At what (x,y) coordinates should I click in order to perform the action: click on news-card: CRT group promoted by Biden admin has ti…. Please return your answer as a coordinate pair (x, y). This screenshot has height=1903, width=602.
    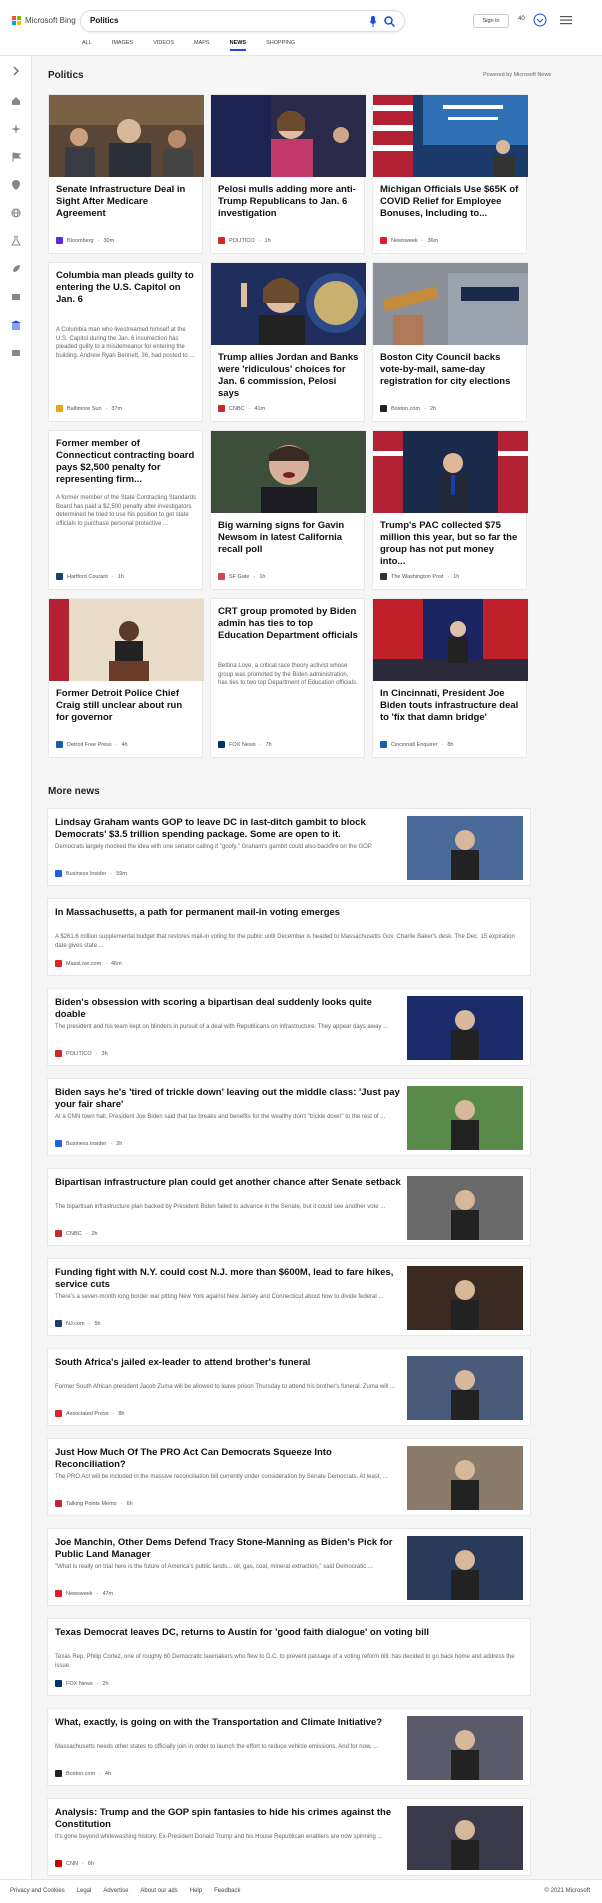
    Looking at the image, I should click on (287, 678).